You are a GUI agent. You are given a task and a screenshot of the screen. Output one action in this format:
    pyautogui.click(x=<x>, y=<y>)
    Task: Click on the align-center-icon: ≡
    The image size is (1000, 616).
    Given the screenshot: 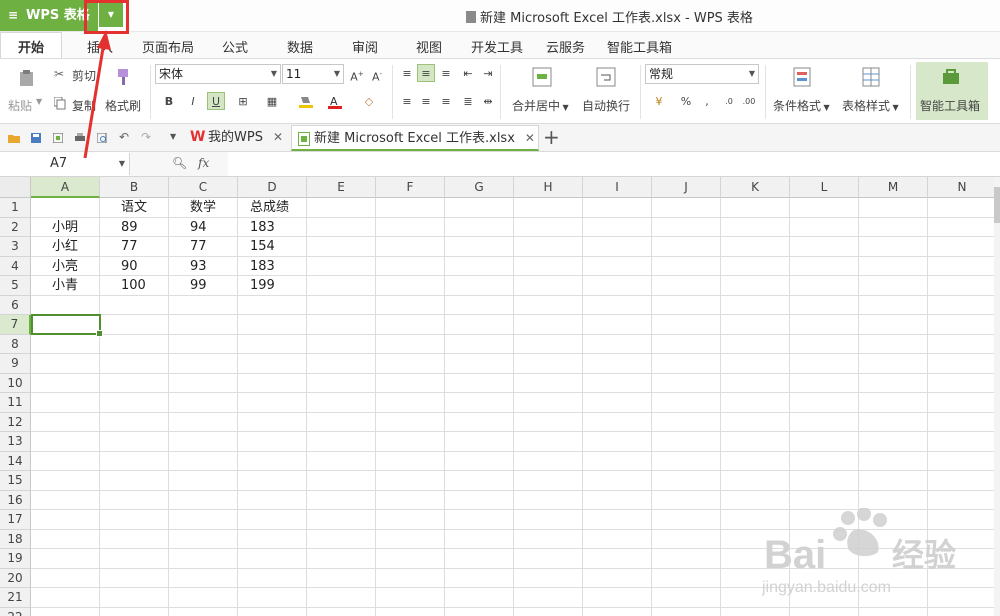 What is the action you would take?
    pyautogui.click(x=426, y=102)
    